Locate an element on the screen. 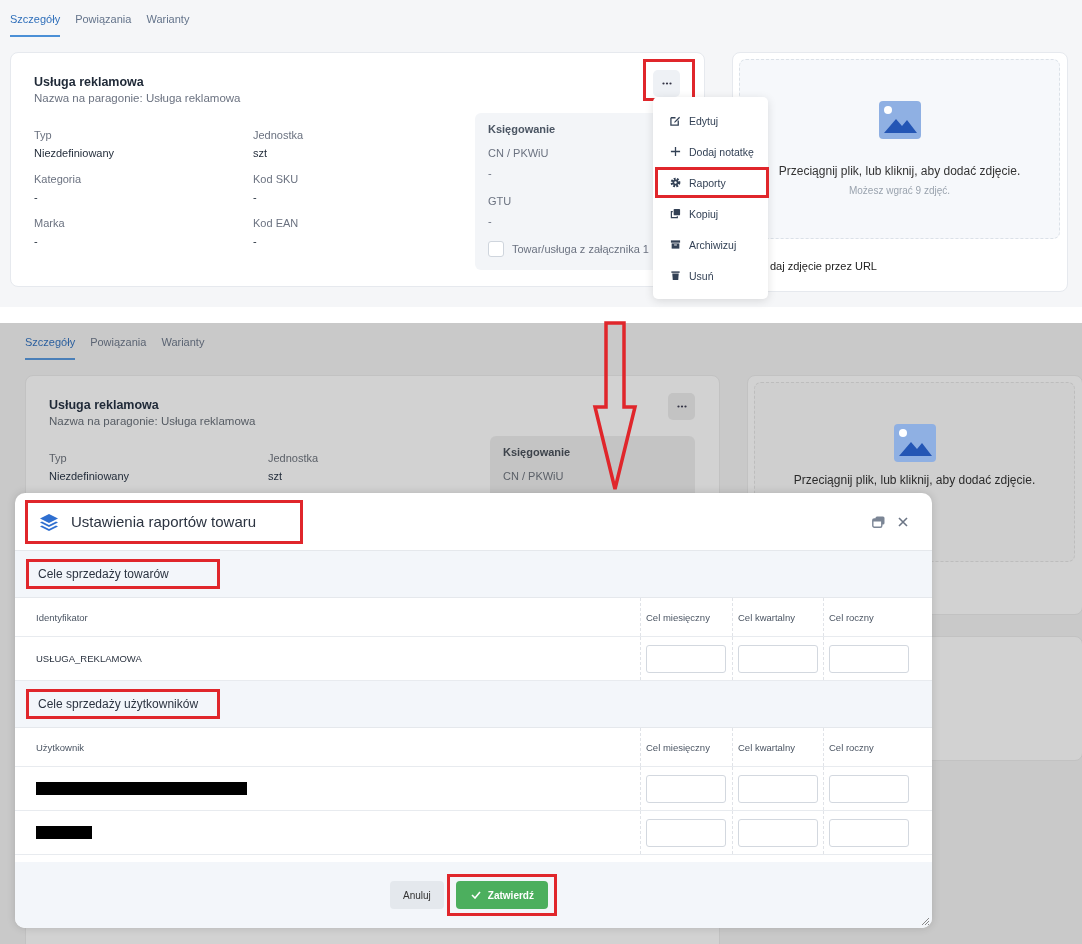 This screenshot has height=944, width=1082. menu-item: Raporty is located at coordinates (712, 182).